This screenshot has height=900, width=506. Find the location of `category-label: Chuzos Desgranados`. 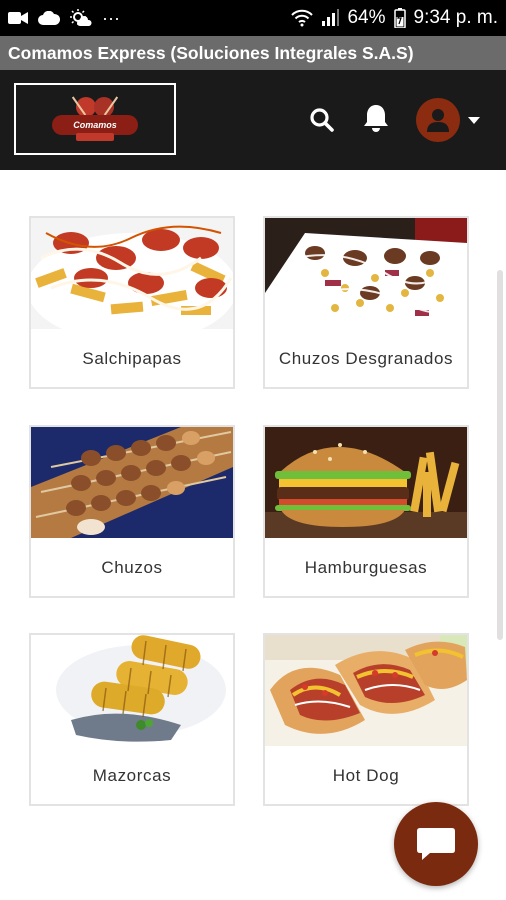

category-label: Chuzos Desgranados is located at coordinates (366, 358).